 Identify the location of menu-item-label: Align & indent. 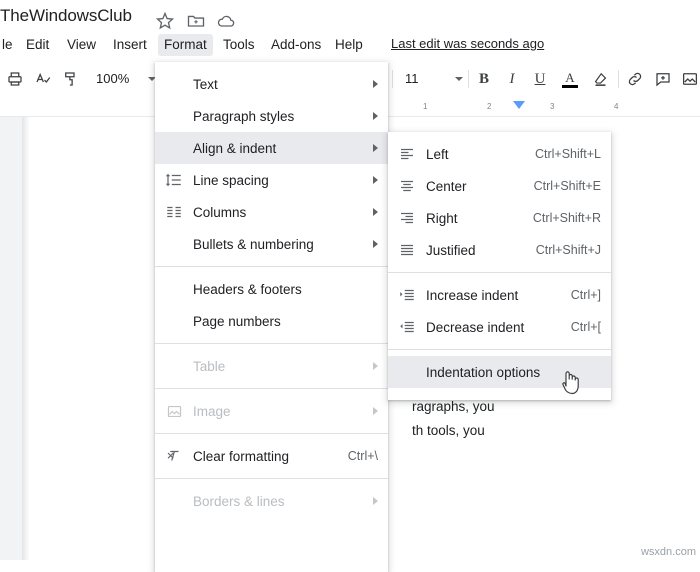
(235, 148).